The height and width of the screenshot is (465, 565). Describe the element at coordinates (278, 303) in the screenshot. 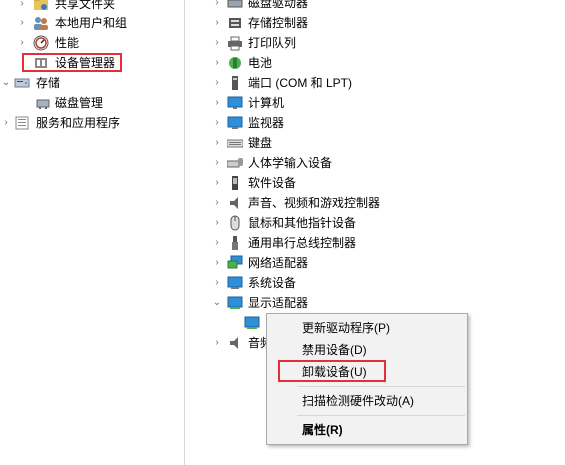

I see `device-category-label: 显示适配器` at that location.